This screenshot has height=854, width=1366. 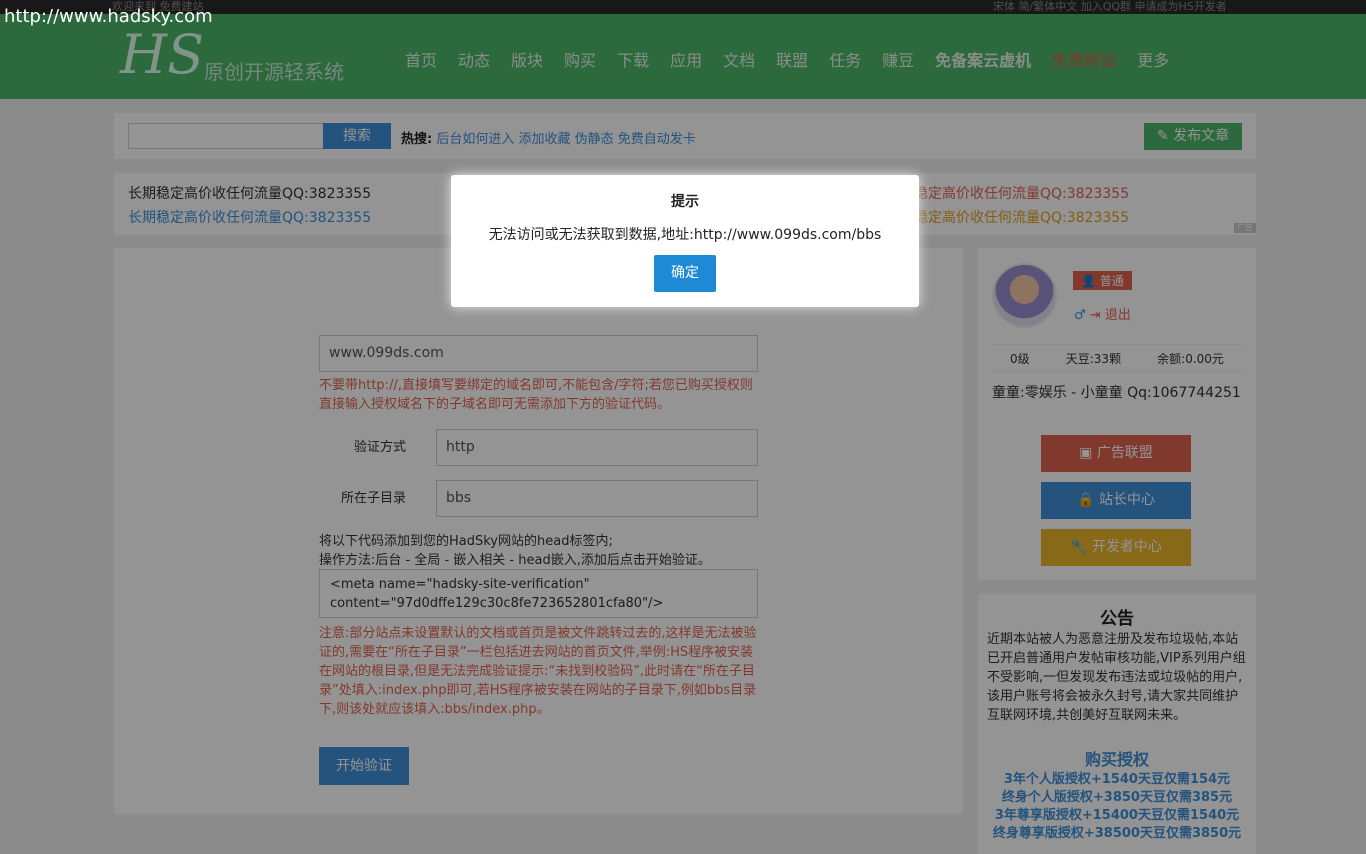 What do you see at coordinates (685, 235) in the screenshot?
I see `dialog-message: 无法访问或无法获取到数据,地址:http://www.099ds.com/bbs` at bounding box center [685, 235].